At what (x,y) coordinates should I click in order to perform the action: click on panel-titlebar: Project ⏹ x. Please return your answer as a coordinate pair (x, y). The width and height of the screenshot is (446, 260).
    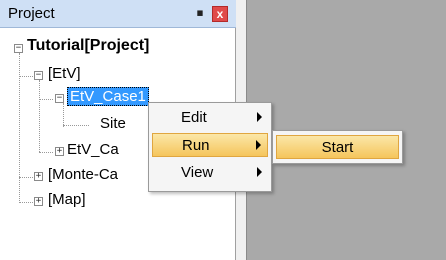
    Looking at the image, I should click on (118, 14).